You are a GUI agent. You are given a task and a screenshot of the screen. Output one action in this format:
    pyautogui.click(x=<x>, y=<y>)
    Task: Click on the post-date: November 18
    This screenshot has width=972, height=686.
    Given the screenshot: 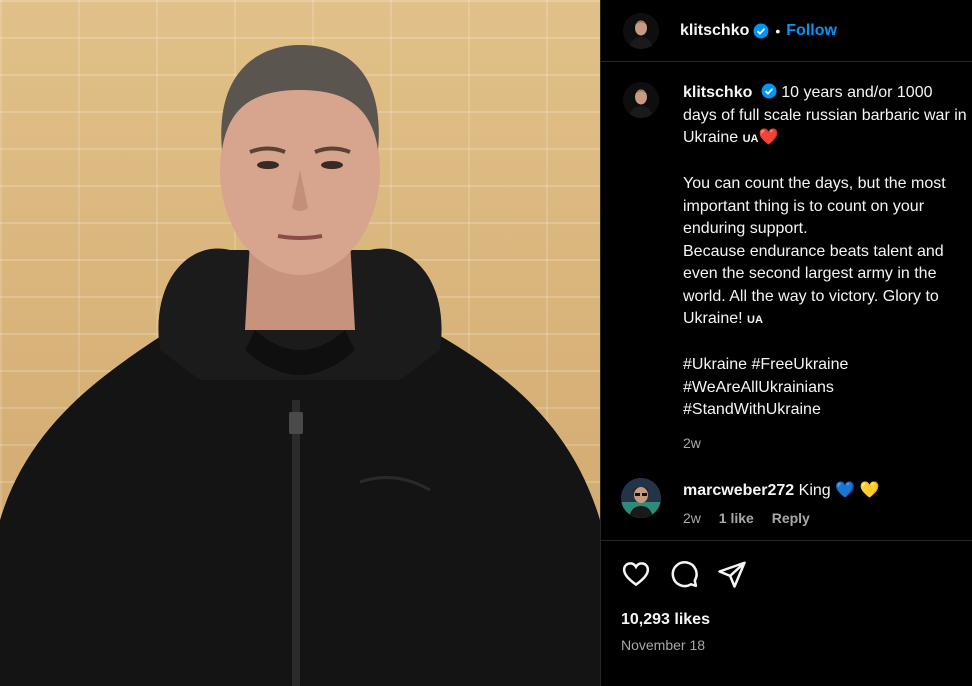 What is the action you would take?
    pyautogui.click(x=663, y=645)
    